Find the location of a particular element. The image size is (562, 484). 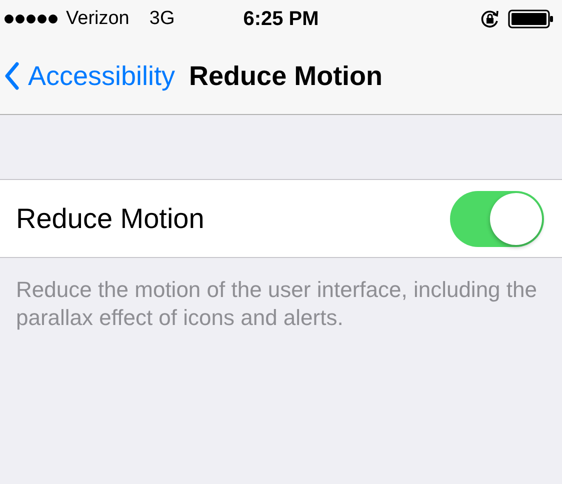

battery-icon is located at coordinates (531, 19).